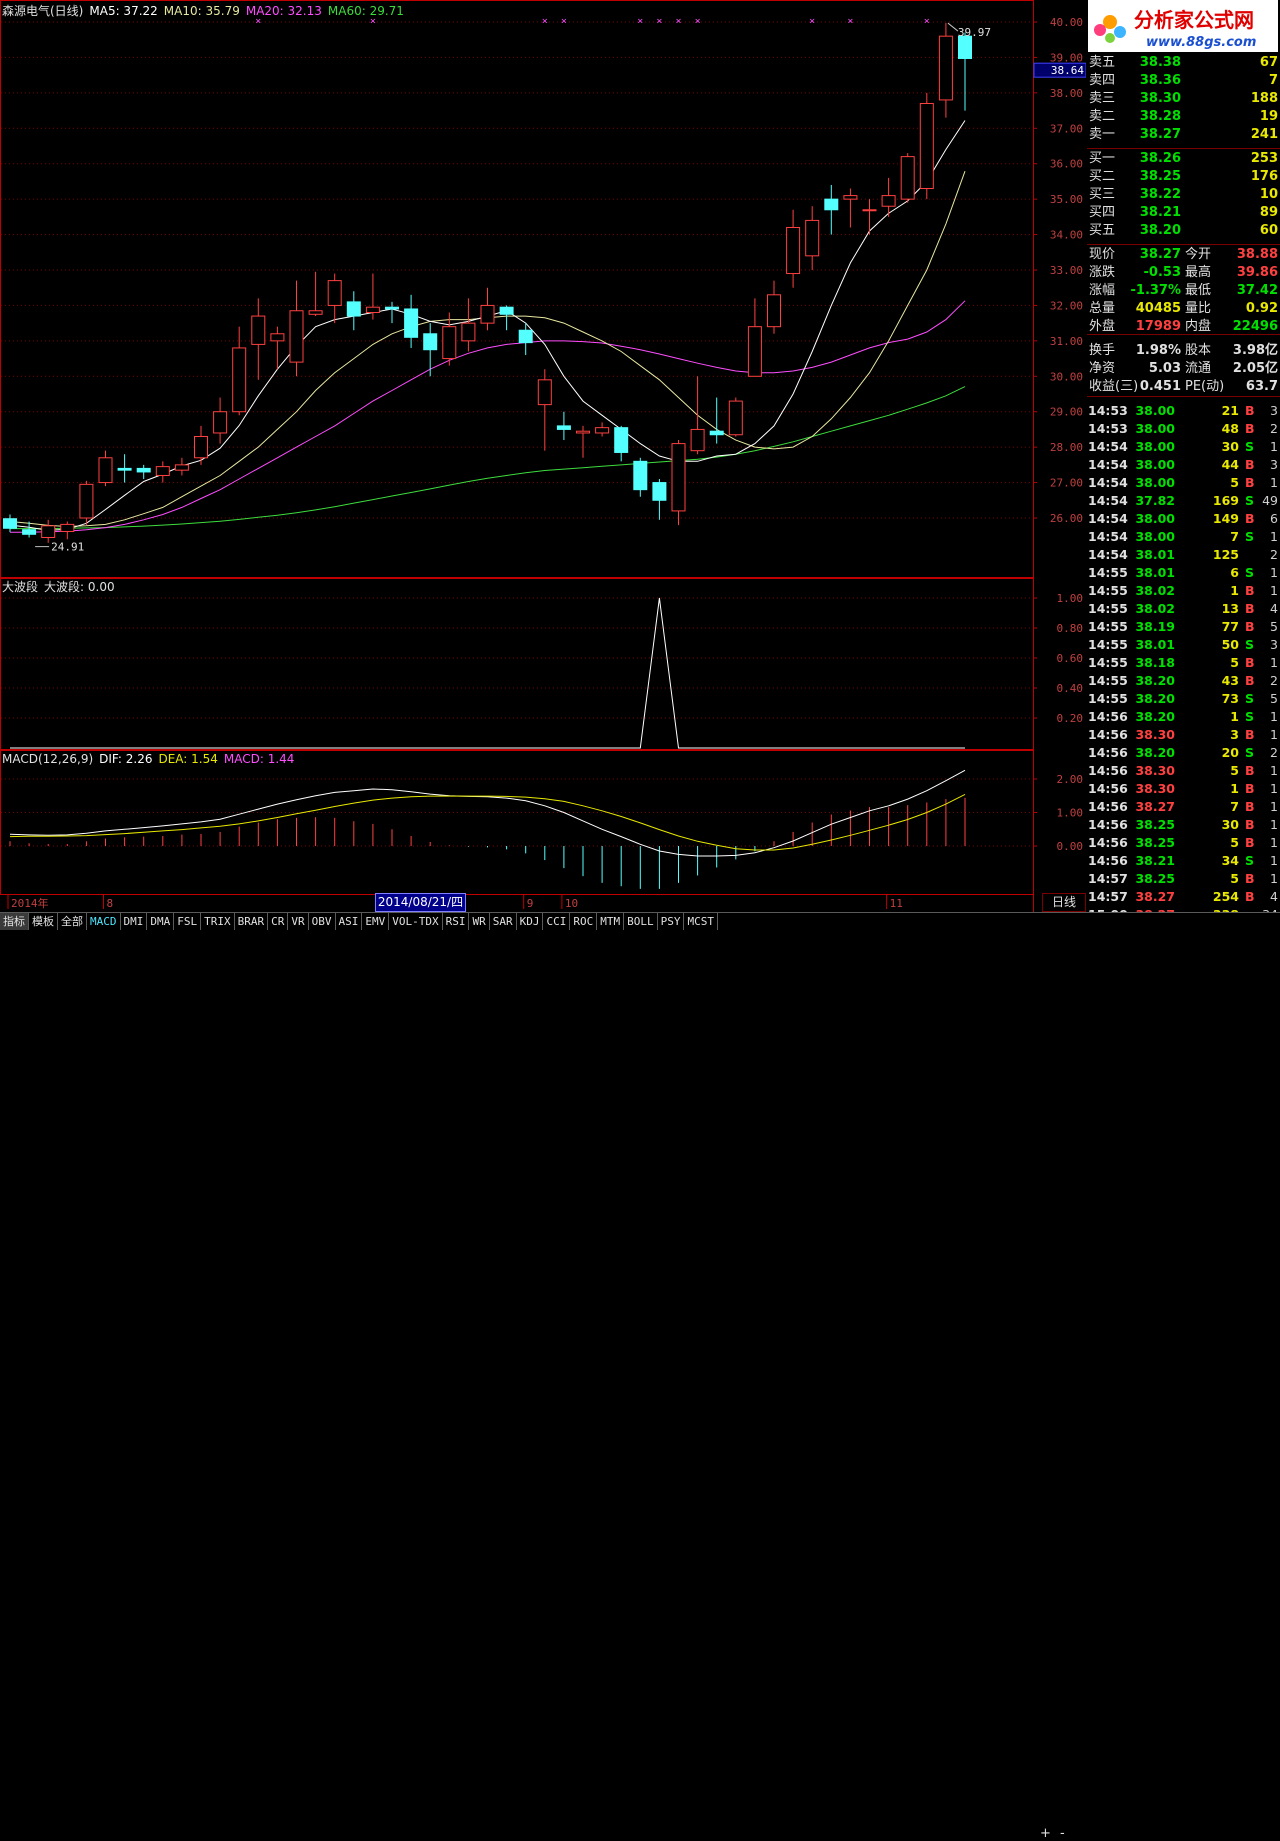 This screenshot has height=1841, width=1280. I want to click on tick-row: 14:56 38.30 5 B 1, so click(1183, 771).